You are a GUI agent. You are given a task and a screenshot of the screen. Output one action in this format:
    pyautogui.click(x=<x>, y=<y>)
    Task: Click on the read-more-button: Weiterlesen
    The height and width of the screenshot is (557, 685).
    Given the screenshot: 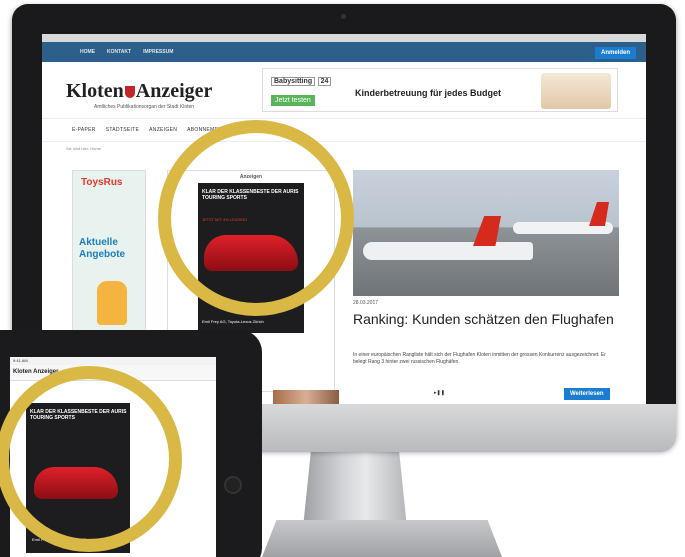 What is the action you would take?
    pyautogui.click(x=587, y=394)
    